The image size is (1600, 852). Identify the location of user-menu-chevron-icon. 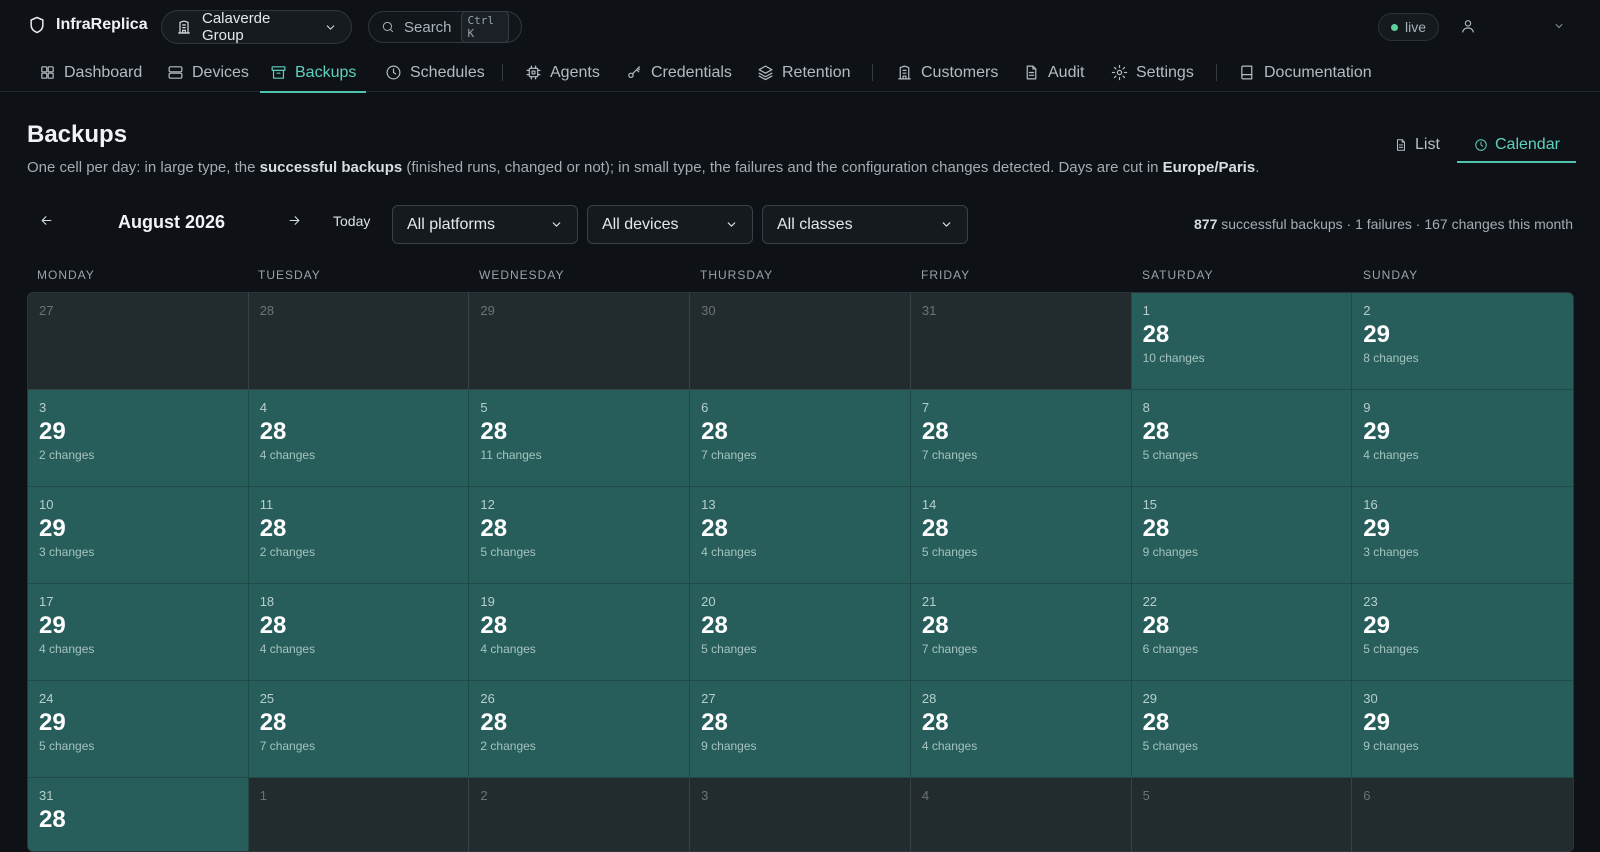
(1559, 26).